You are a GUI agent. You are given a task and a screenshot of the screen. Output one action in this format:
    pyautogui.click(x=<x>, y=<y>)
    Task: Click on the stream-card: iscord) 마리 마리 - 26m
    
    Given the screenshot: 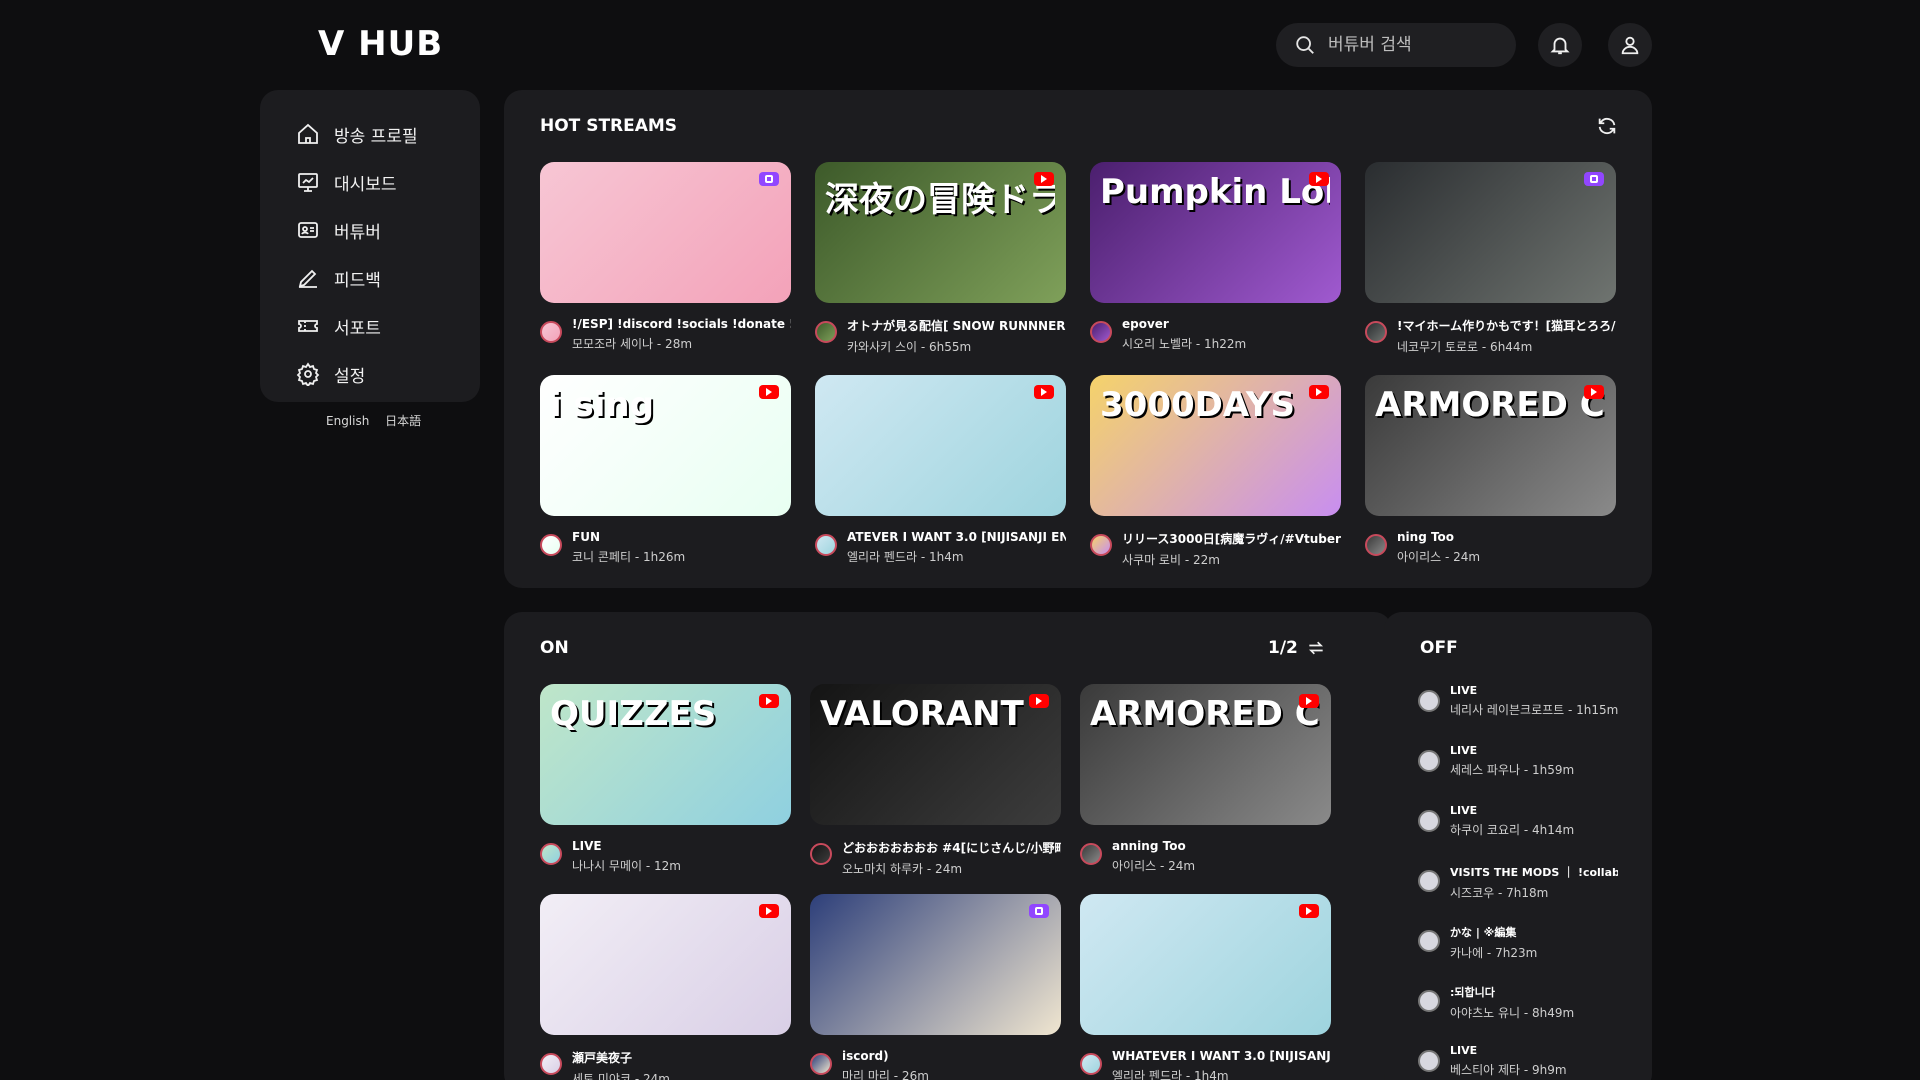 What is the action you would take?
    pyautogui.click(x=935, y=987)
    